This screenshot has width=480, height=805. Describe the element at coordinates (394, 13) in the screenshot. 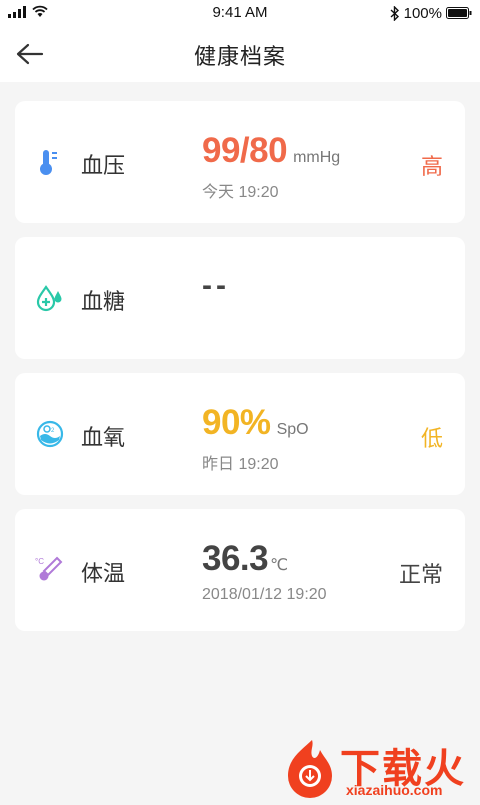

I see `bluetooth-icon` at that location.